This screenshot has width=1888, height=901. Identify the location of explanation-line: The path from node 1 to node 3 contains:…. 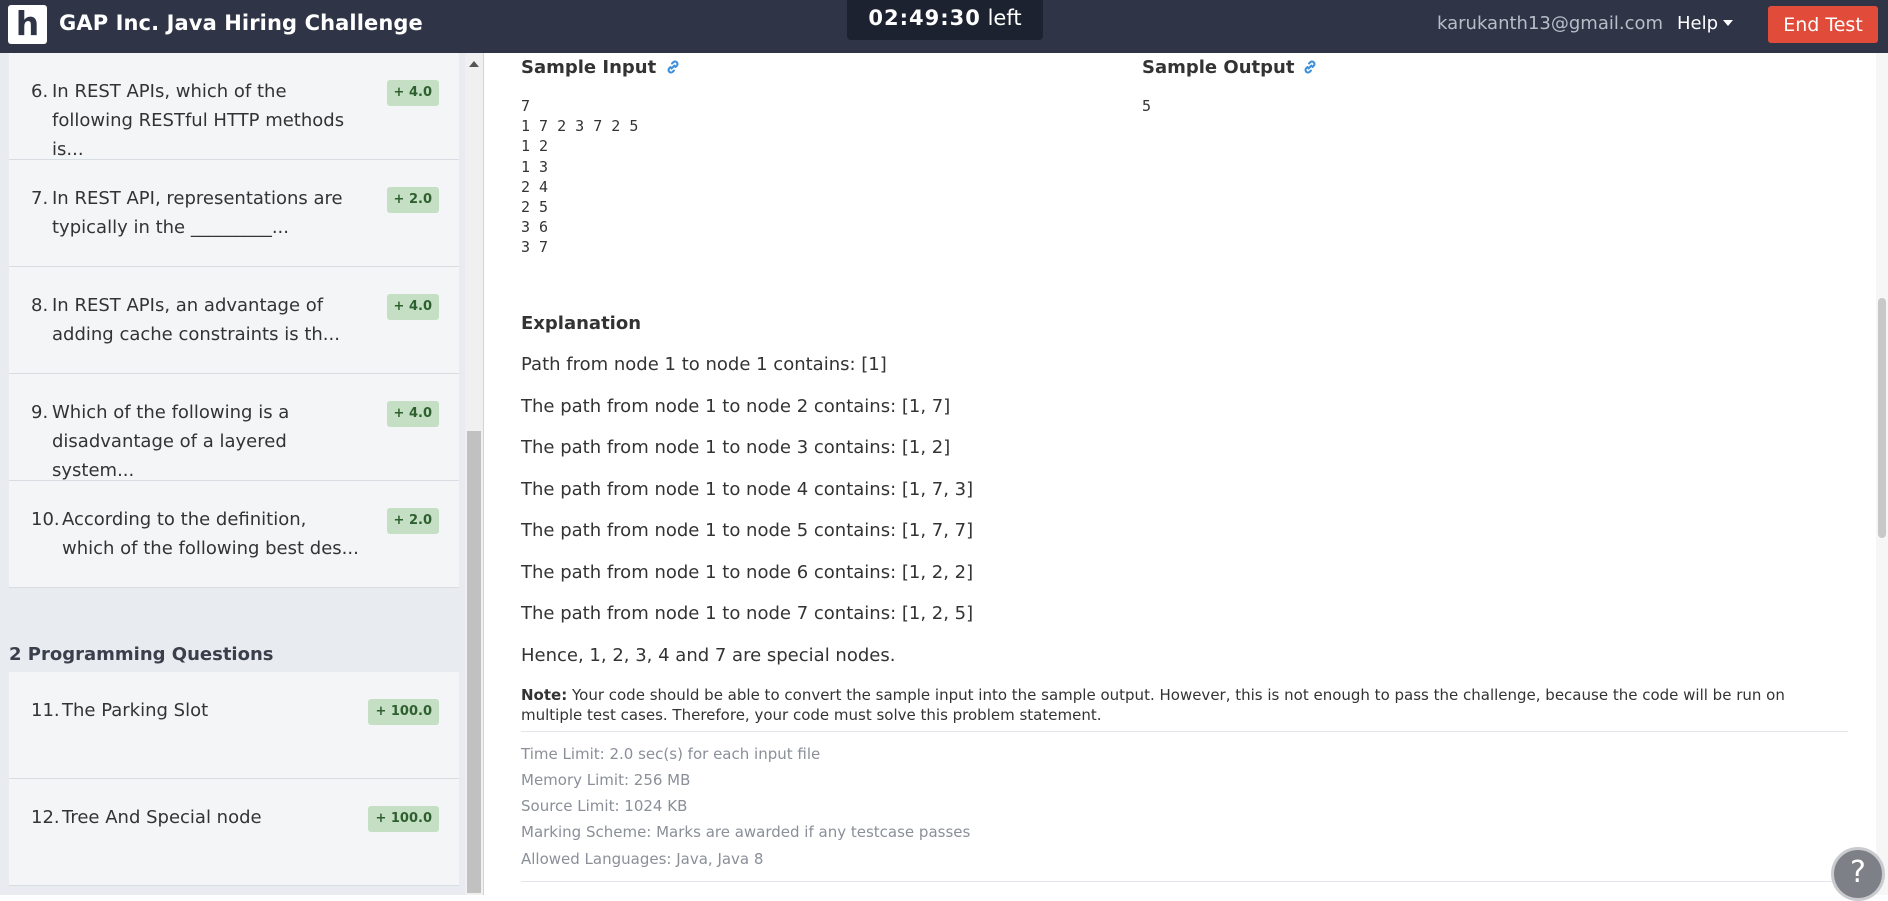
(736, 447).